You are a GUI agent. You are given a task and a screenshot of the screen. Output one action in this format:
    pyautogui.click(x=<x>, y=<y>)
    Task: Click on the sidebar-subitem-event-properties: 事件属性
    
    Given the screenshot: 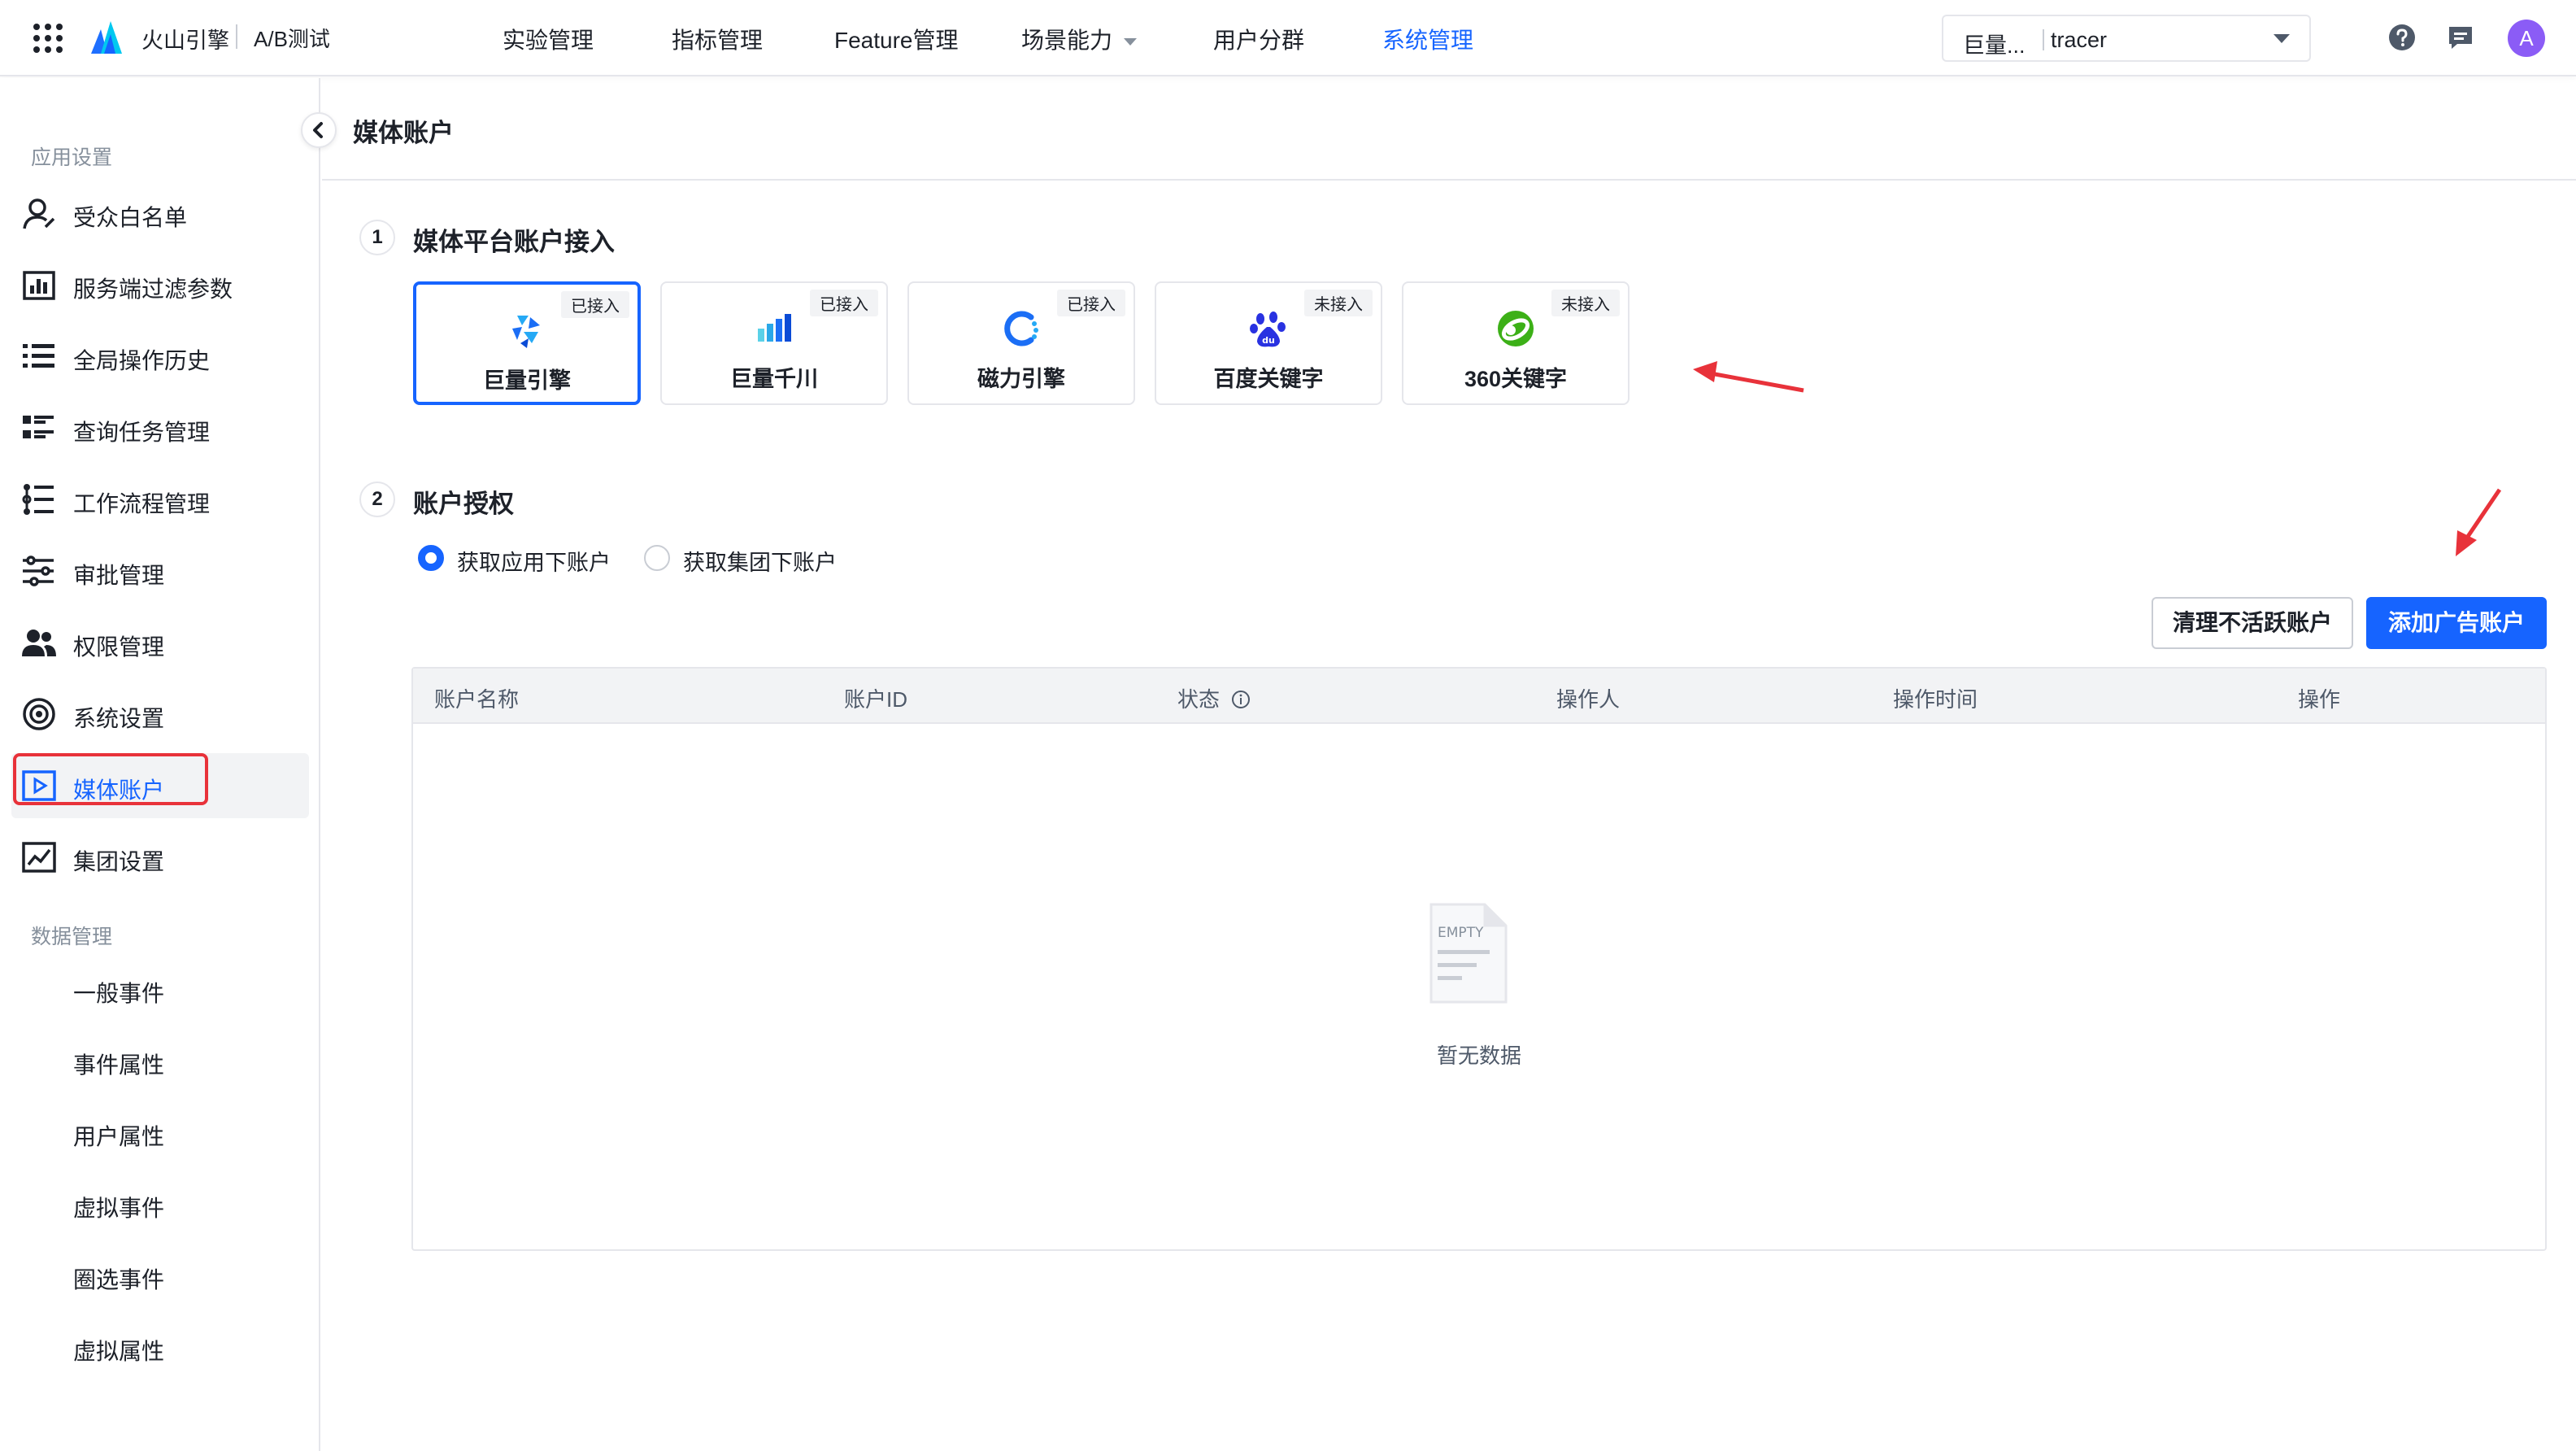 What is the action you would take?
    pyautogui.click(x=118, y=1064)
    